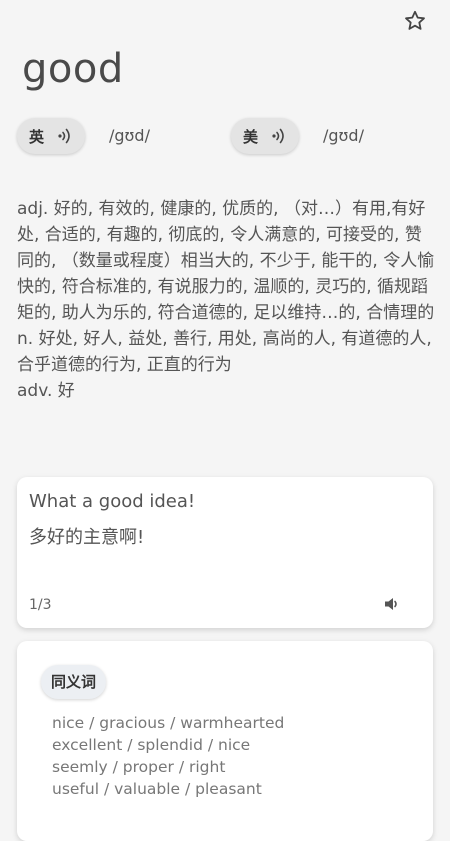 The image size is (450, 841). I want to click on pronunciation-row: 英 /gʊd/ 美 /gʊd/, so click(233, 138).